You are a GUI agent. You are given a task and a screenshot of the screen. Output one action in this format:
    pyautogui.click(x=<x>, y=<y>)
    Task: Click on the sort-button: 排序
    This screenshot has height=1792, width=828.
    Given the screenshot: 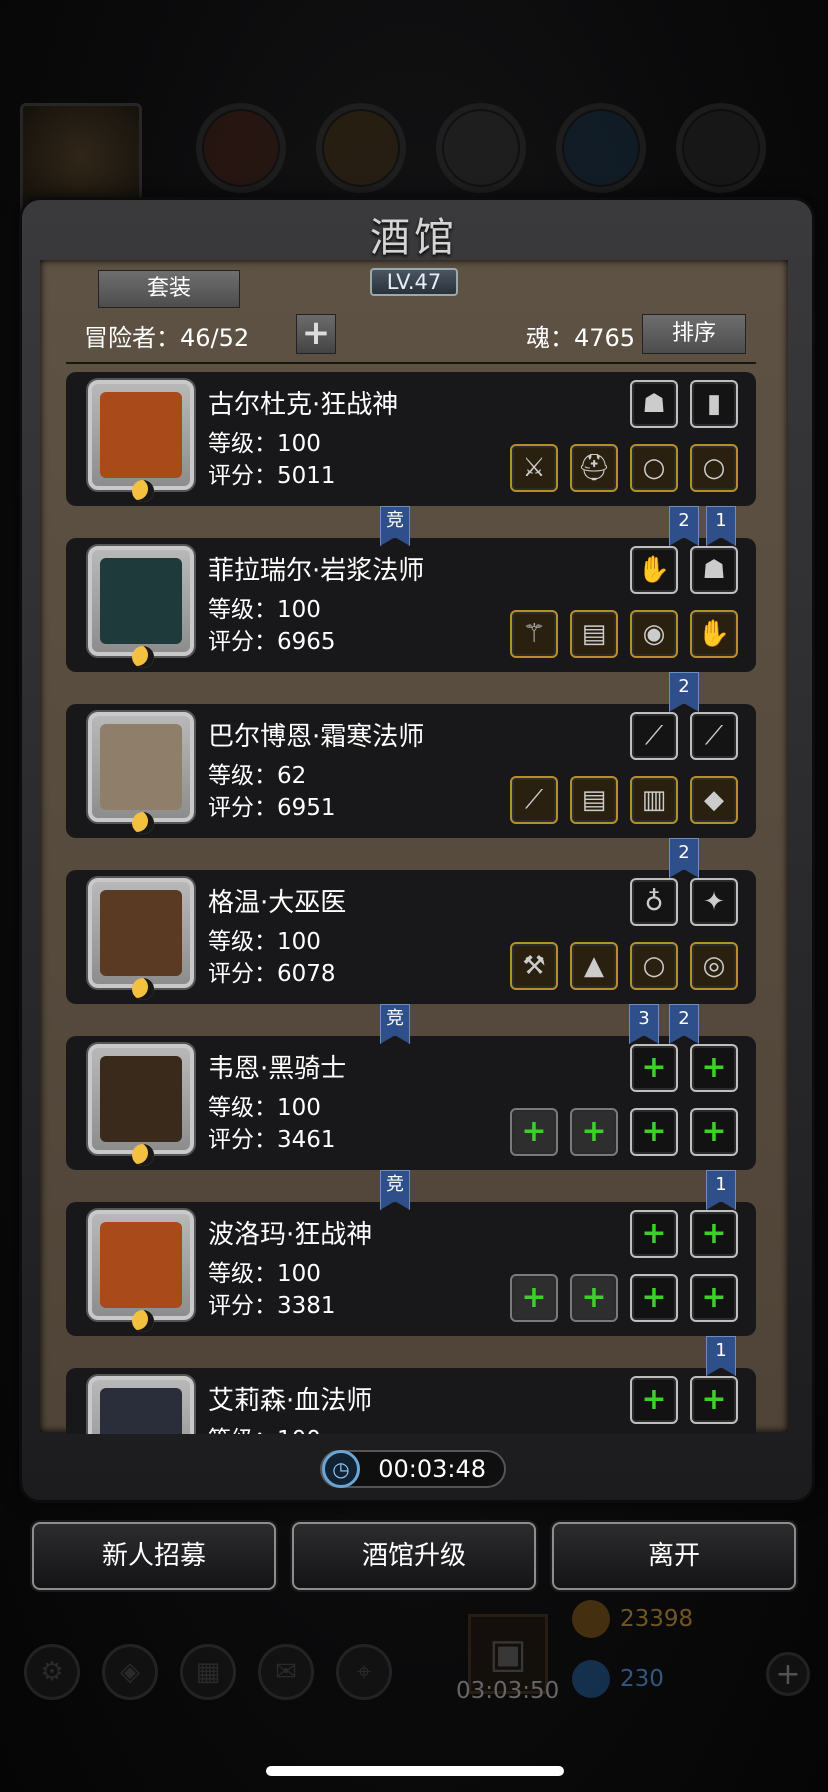 What is the action you would take?
    pyautogui.click(x=694, y=334)
    